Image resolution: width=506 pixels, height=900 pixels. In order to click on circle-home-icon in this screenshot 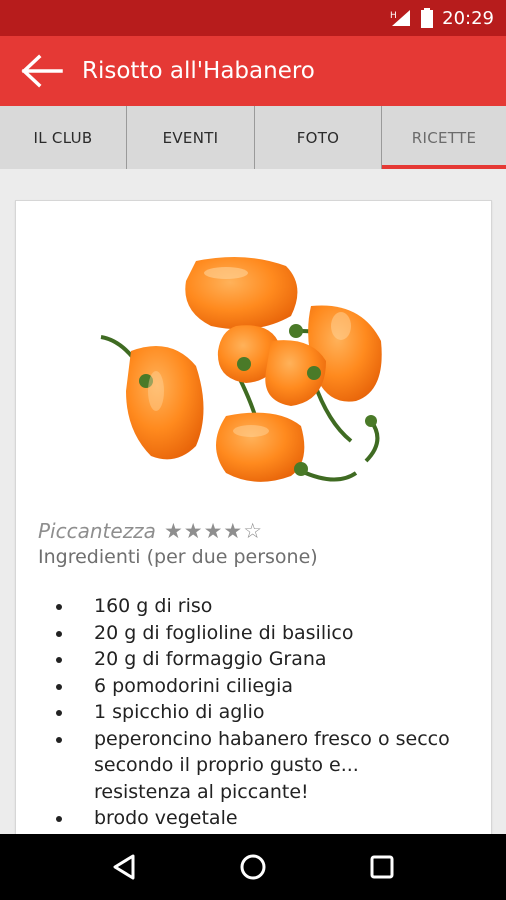, I will do `click(253, 867)`.